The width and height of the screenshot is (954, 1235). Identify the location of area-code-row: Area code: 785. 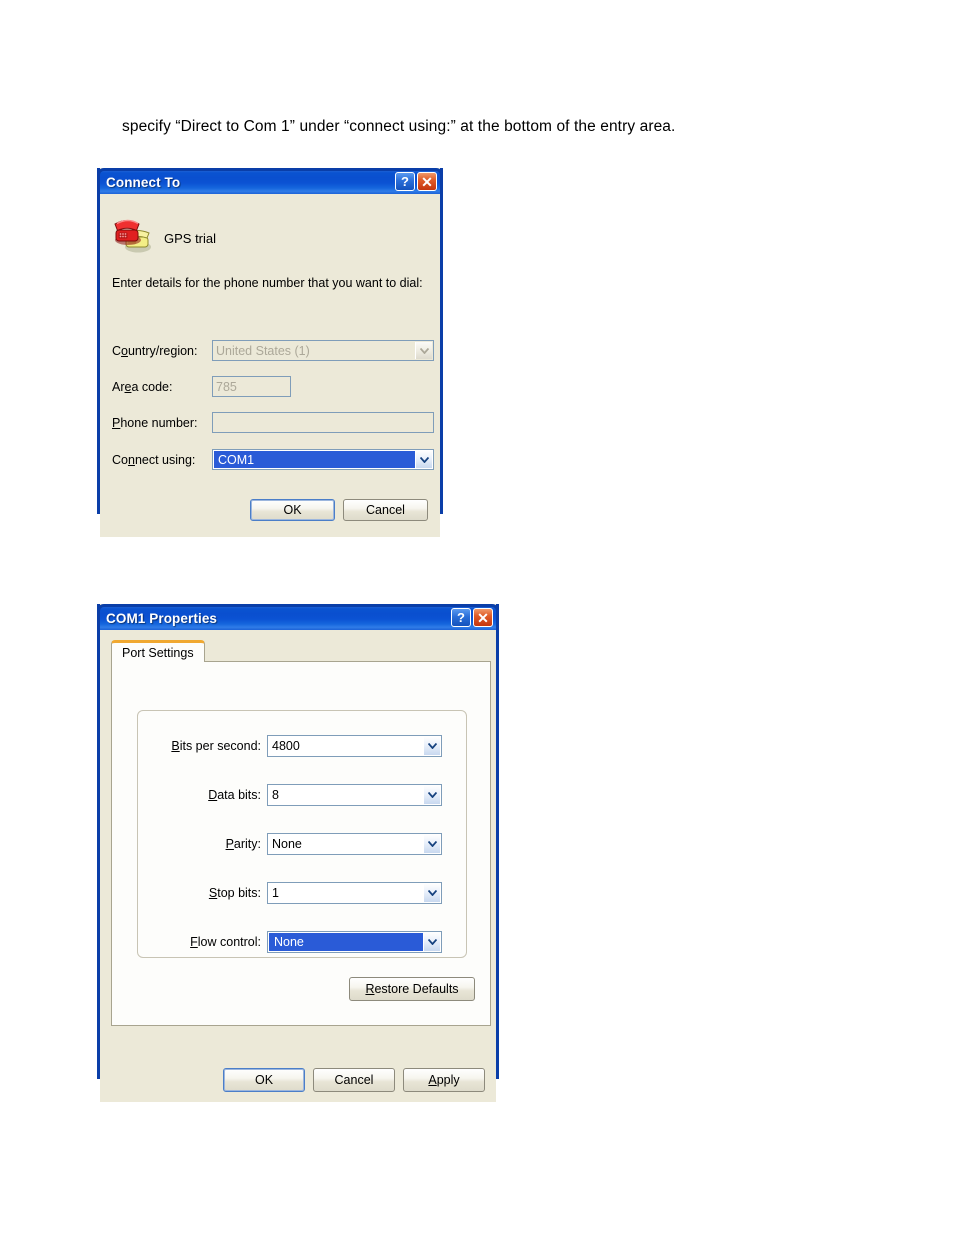
(273, 386).